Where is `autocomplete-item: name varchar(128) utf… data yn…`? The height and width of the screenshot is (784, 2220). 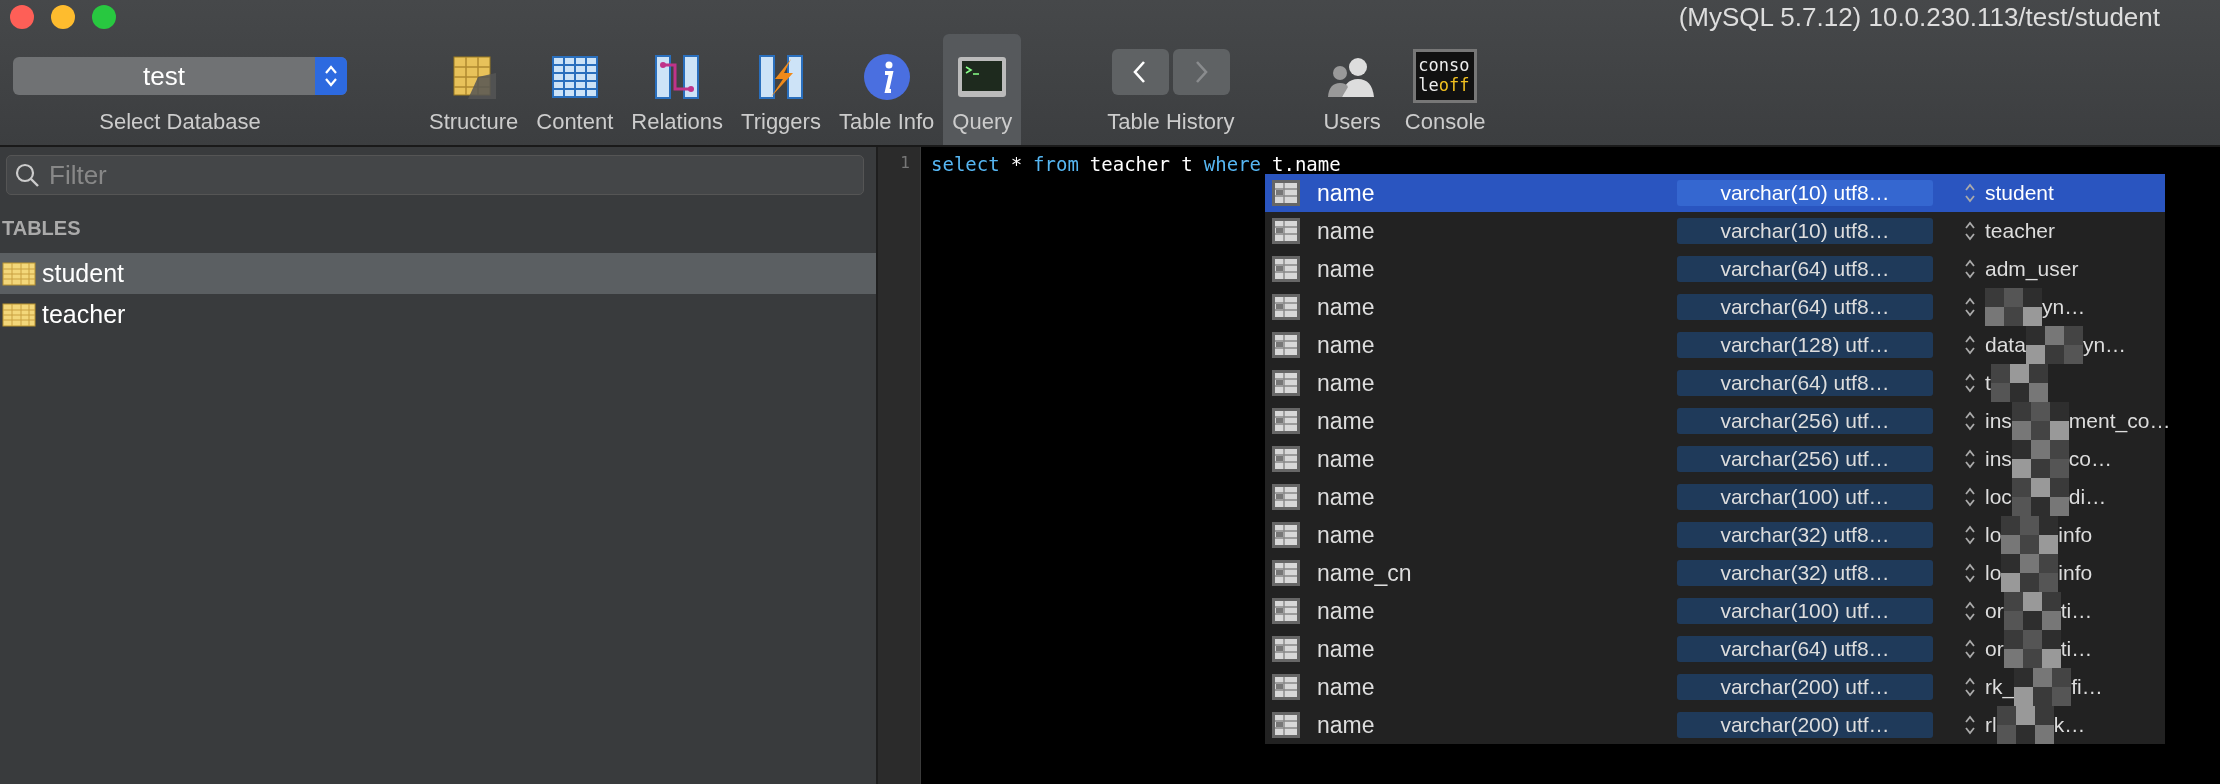 autocomplete-item: name varchar(128) utf… data yn… is located at coordinates (1715, 345).